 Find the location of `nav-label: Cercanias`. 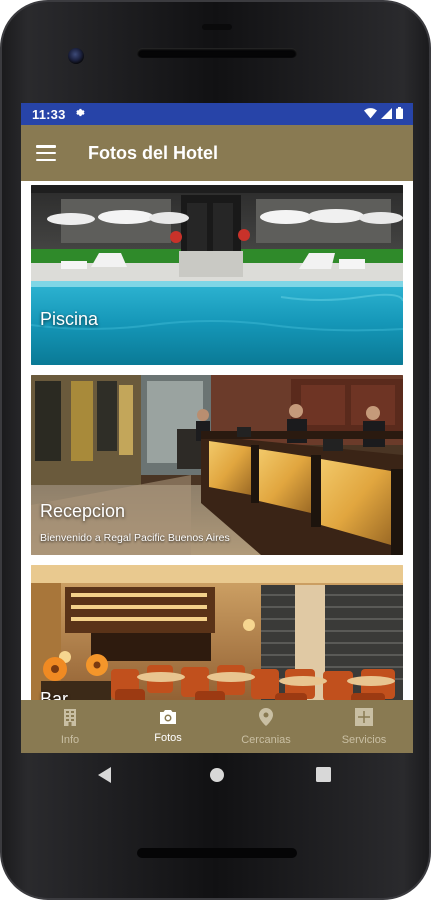

nav-label: Cercanias is located at coordinates (266, 739).